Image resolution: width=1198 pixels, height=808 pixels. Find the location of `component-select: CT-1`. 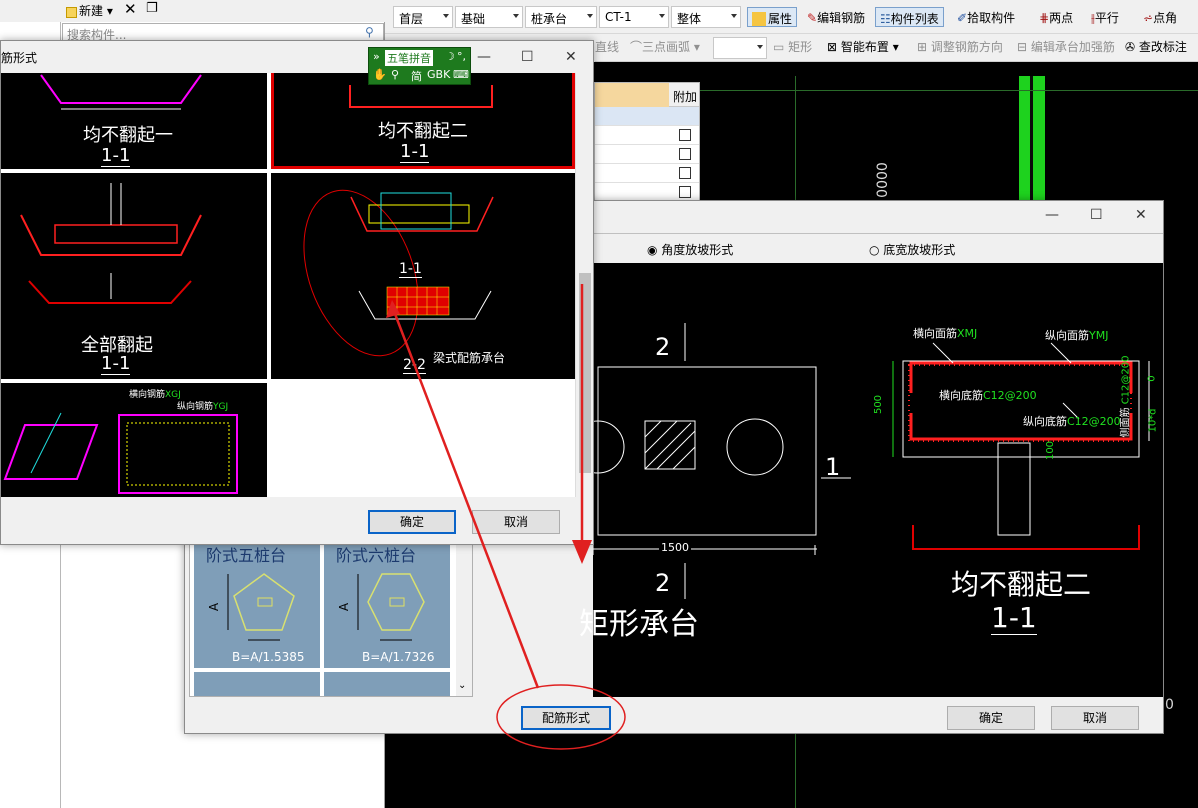

component-select: CT-1 is located at coordinates (634, 17).